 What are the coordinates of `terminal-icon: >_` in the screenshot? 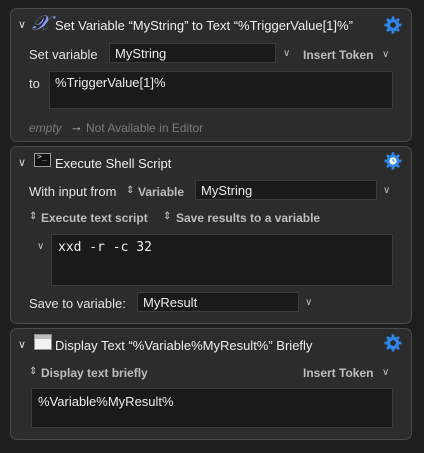 It's located at (42, 159).